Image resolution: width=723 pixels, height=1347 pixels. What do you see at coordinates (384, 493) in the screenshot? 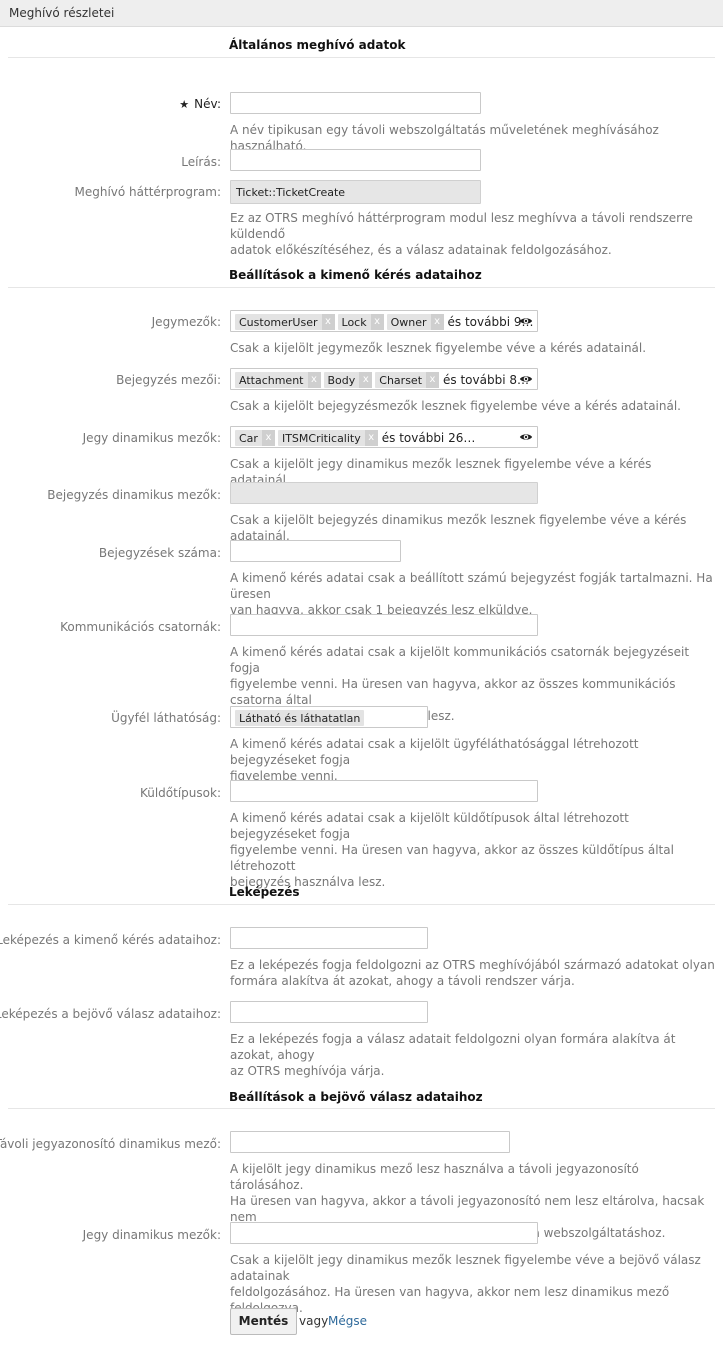
I see `article-dynamic-fields-select` at bounding box center [384, 493].